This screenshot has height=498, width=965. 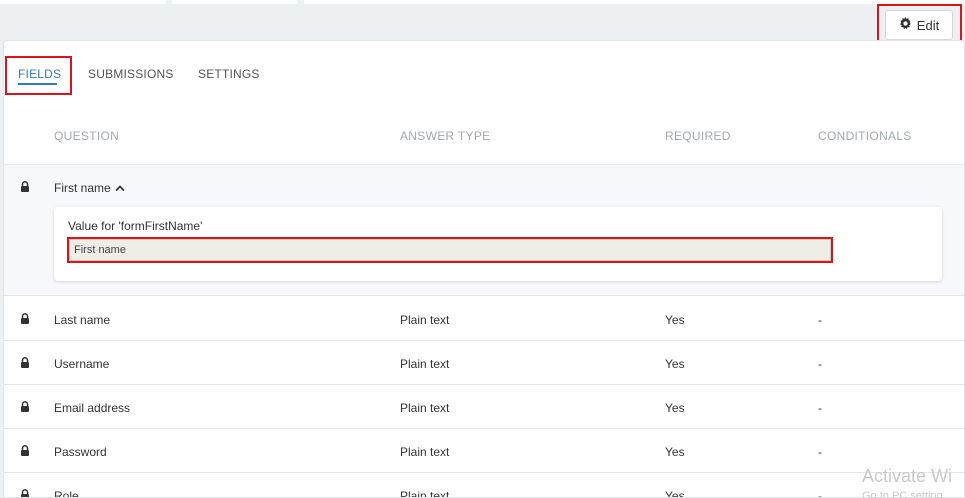 What do you see at coordinates (450, 250) in the screenshot?
I see `input-highlight-box` at bounding box center [450, 250].